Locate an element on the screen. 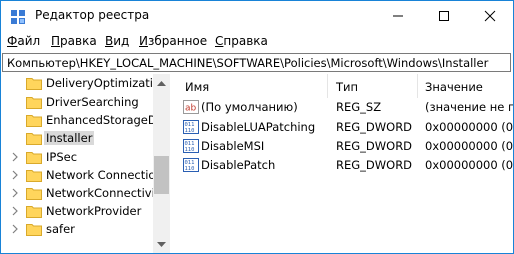 Image resolution: width=514 pixels, height=254 pixels. maximize-button is located at coordinates (444, 16).